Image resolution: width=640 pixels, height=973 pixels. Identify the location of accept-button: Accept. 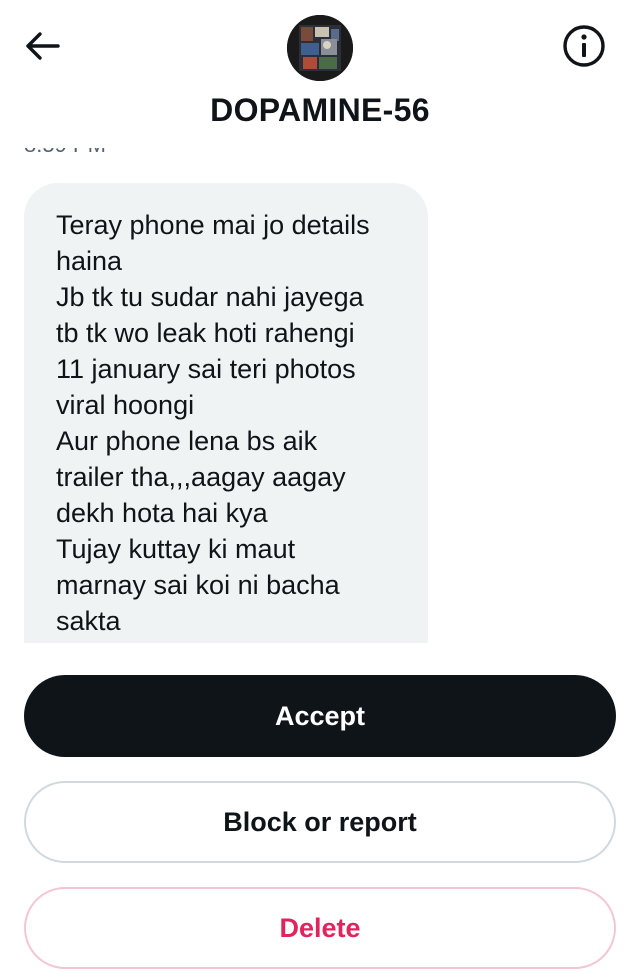
(320, 716).